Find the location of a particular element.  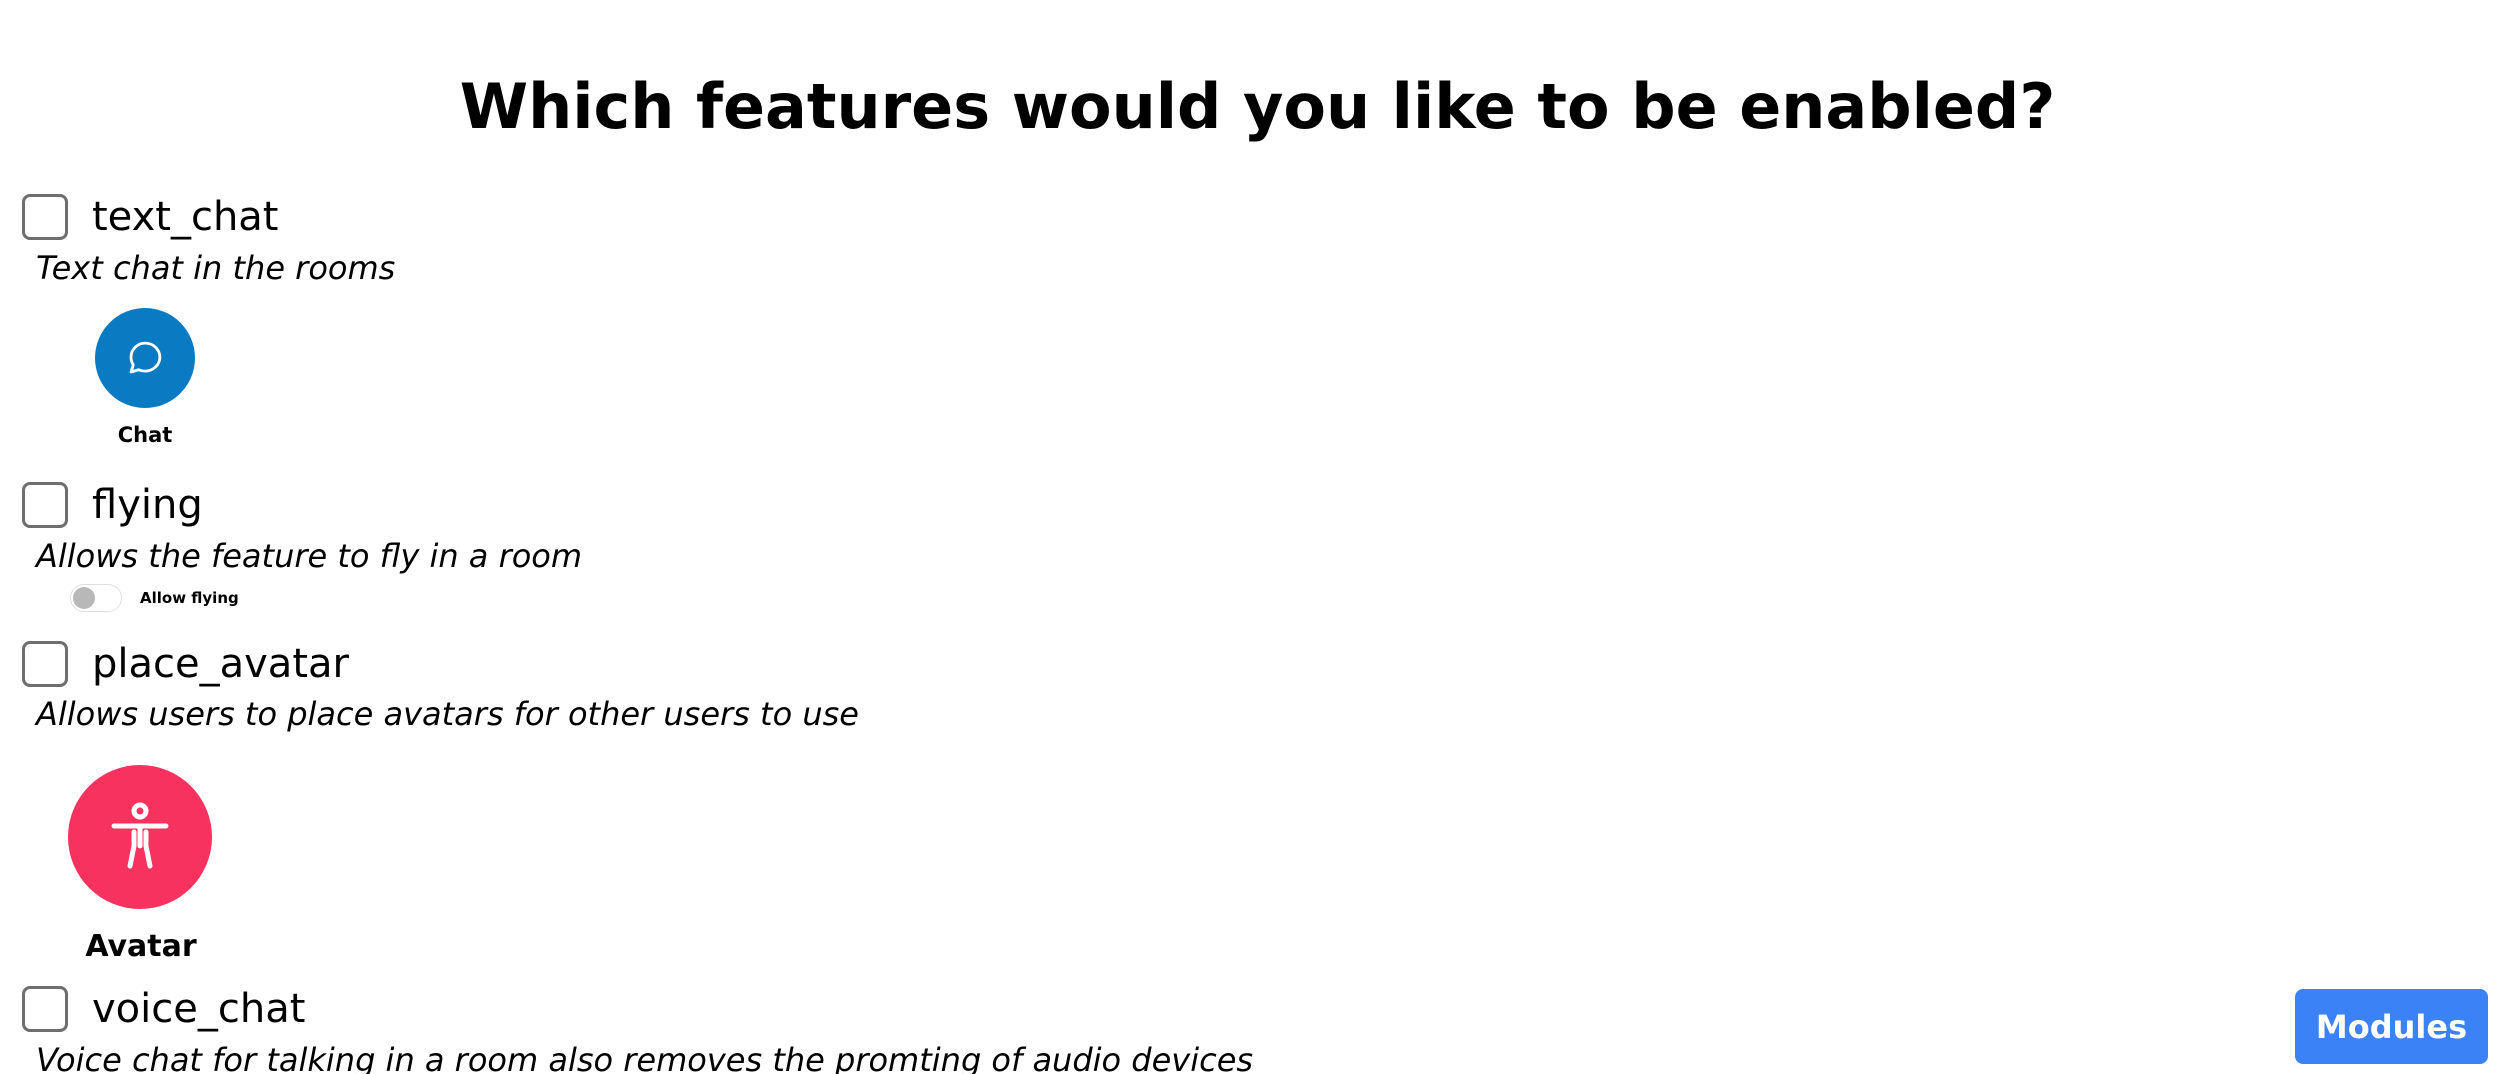

flying-checkbox is located at coordinates (45, 505).